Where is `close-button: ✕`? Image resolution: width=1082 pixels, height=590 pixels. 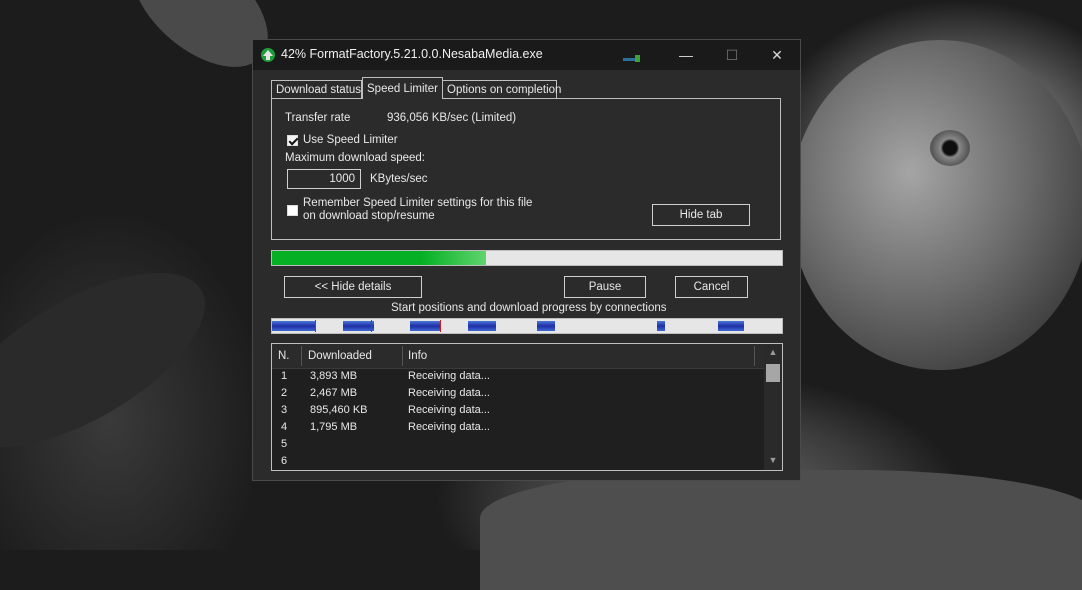
close-button: ✕ is located at coordinates (777, 55).